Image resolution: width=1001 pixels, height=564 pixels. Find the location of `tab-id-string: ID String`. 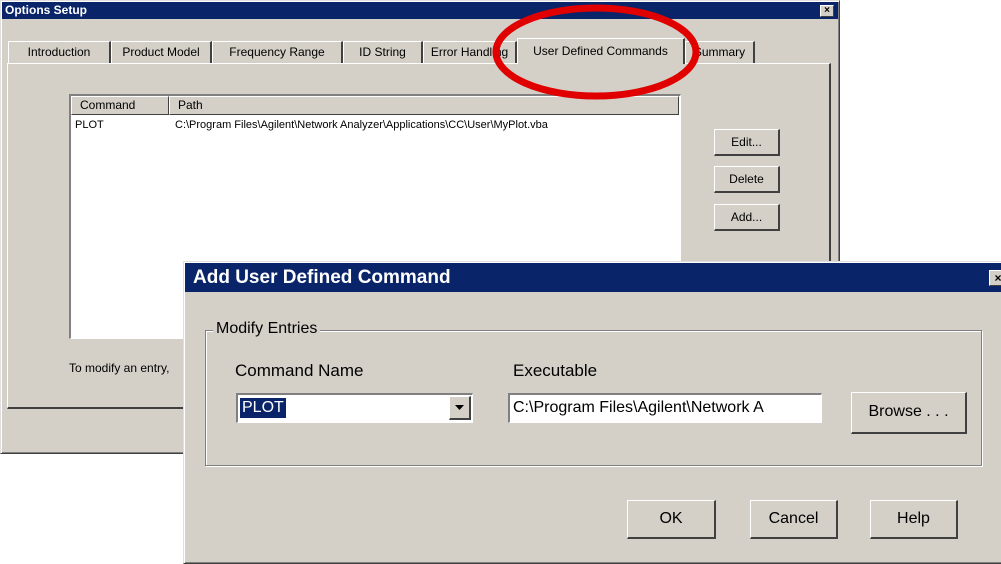

tab-id-string: ID String is located at coordinates (383, 52).